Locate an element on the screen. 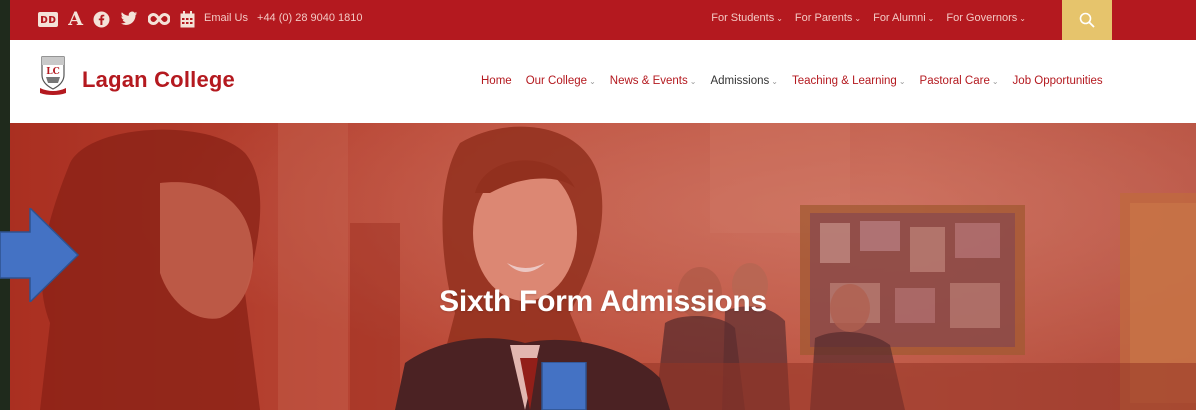 Image resolution: width=1196 pixels, height=410 pixels. phone-link: +44 (0) 28 9040 1810 is located at coordinates (310, 18).